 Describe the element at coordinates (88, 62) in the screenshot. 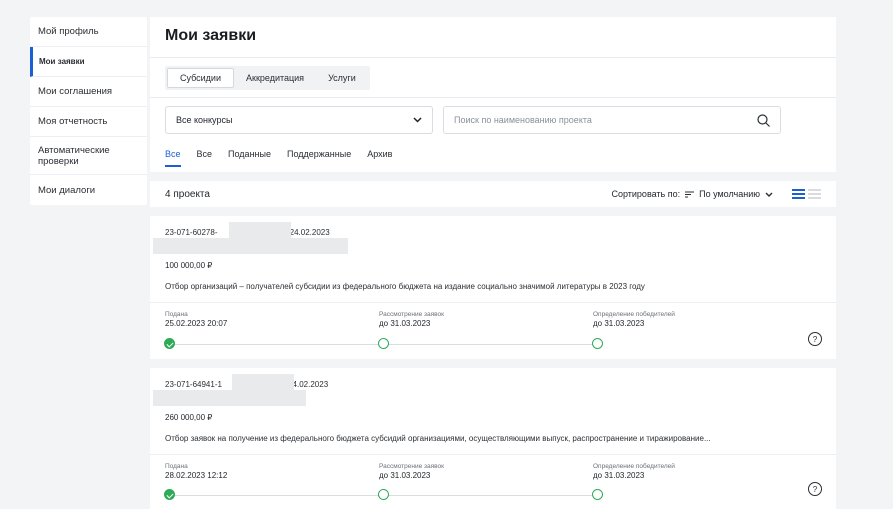

I see `sidebar-item-applications: Мои заявки` at that location.